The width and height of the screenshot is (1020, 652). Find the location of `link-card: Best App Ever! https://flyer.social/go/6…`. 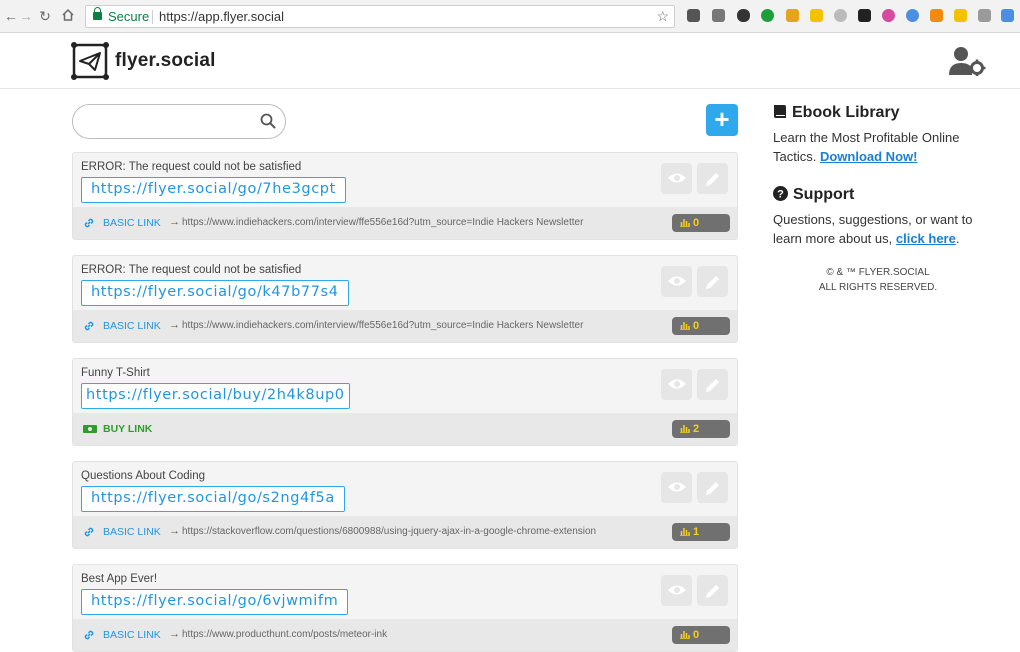

link-card: Best App Ever! https://flyer.social/go/6… is located at coordinates (405, 608).